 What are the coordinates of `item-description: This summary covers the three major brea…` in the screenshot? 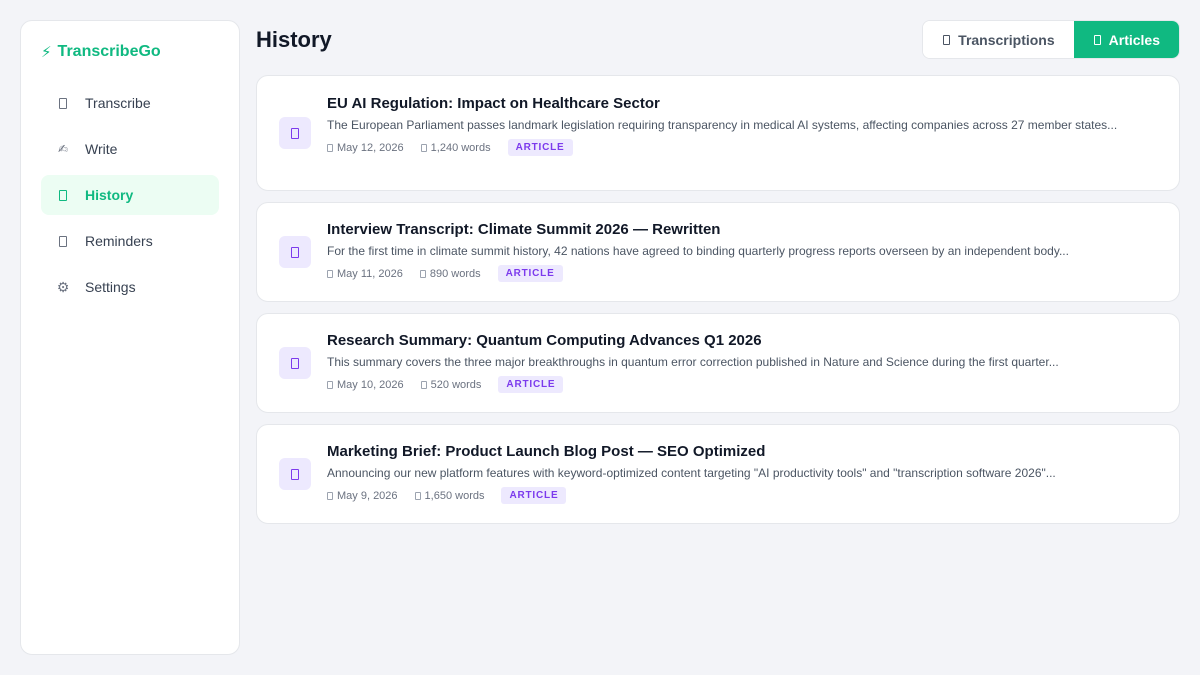 It's located at (693, 362).